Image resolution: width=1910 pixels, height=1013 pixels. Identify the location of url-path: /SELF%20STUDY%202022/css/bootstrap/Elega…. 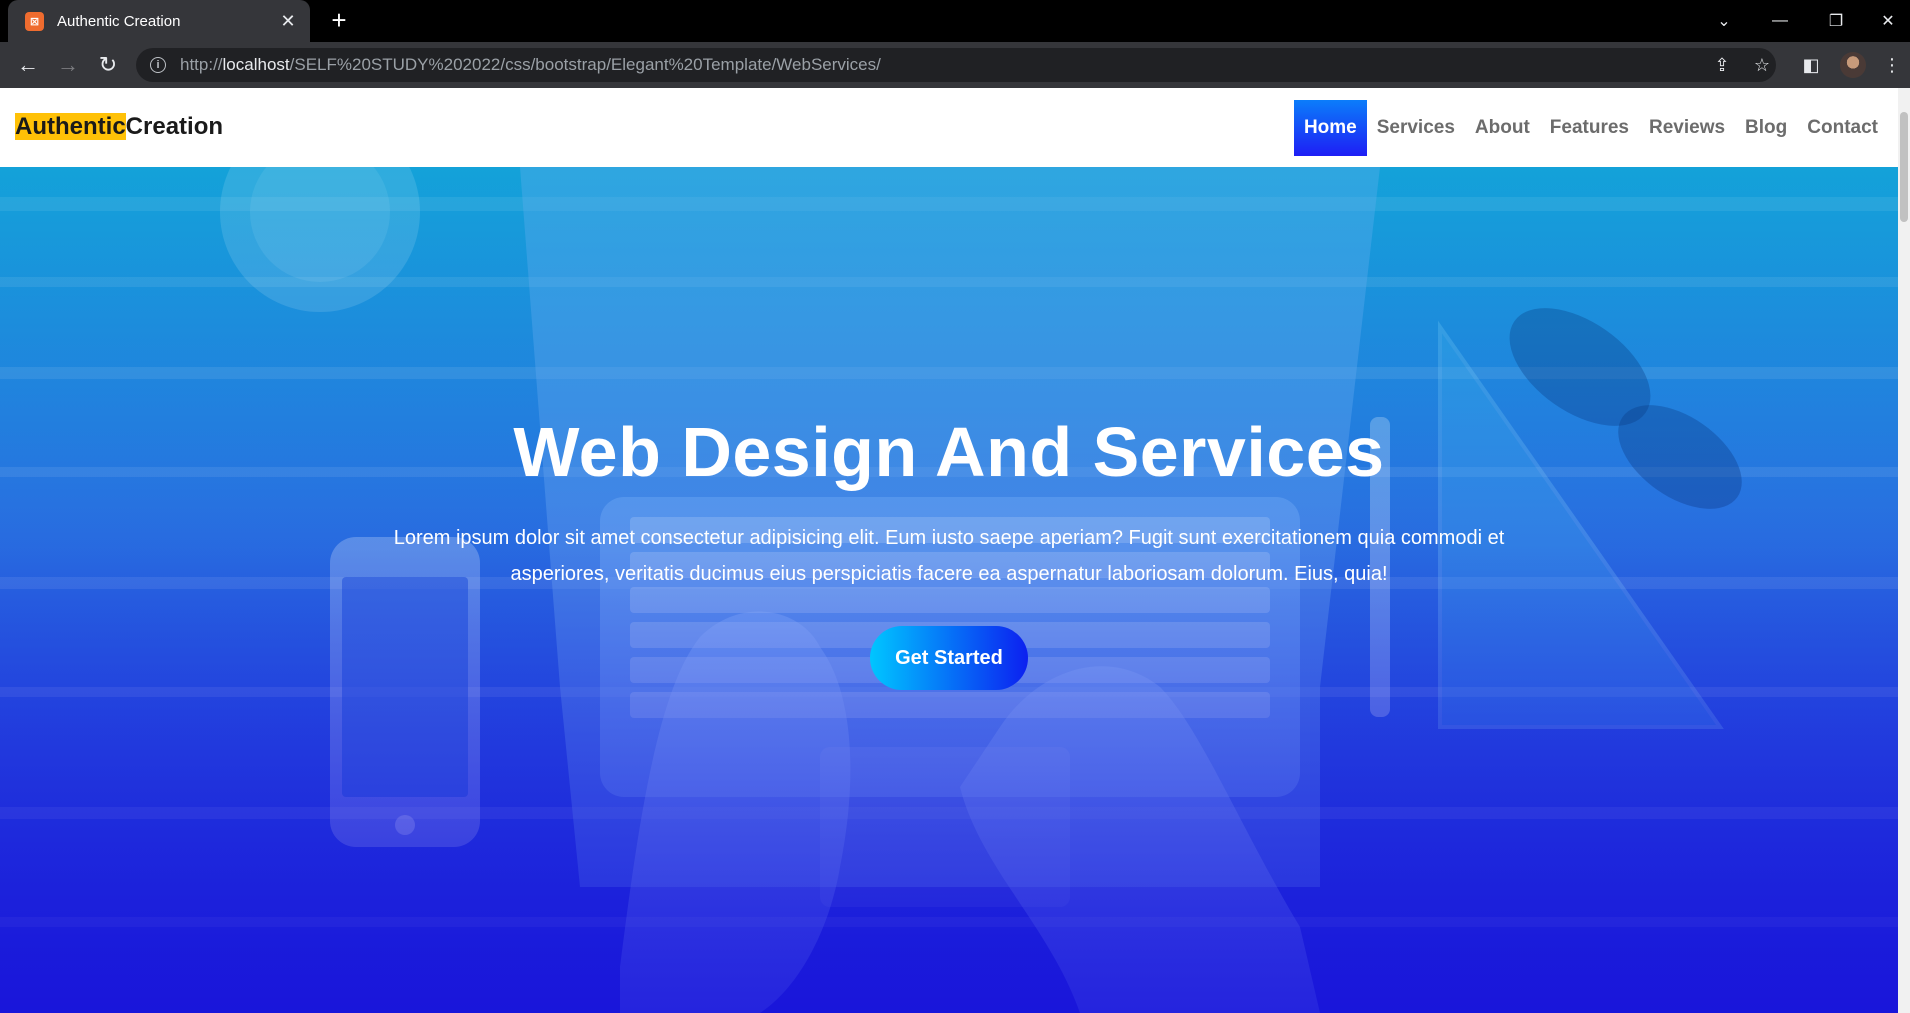
(585, 64).